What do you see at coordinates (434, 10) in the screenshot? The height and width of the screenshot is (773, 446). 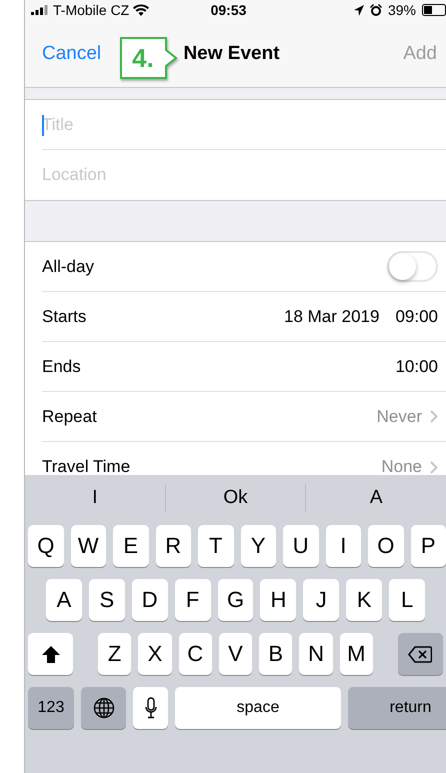 I see `battery-icon` at bounding box center [434, 10].